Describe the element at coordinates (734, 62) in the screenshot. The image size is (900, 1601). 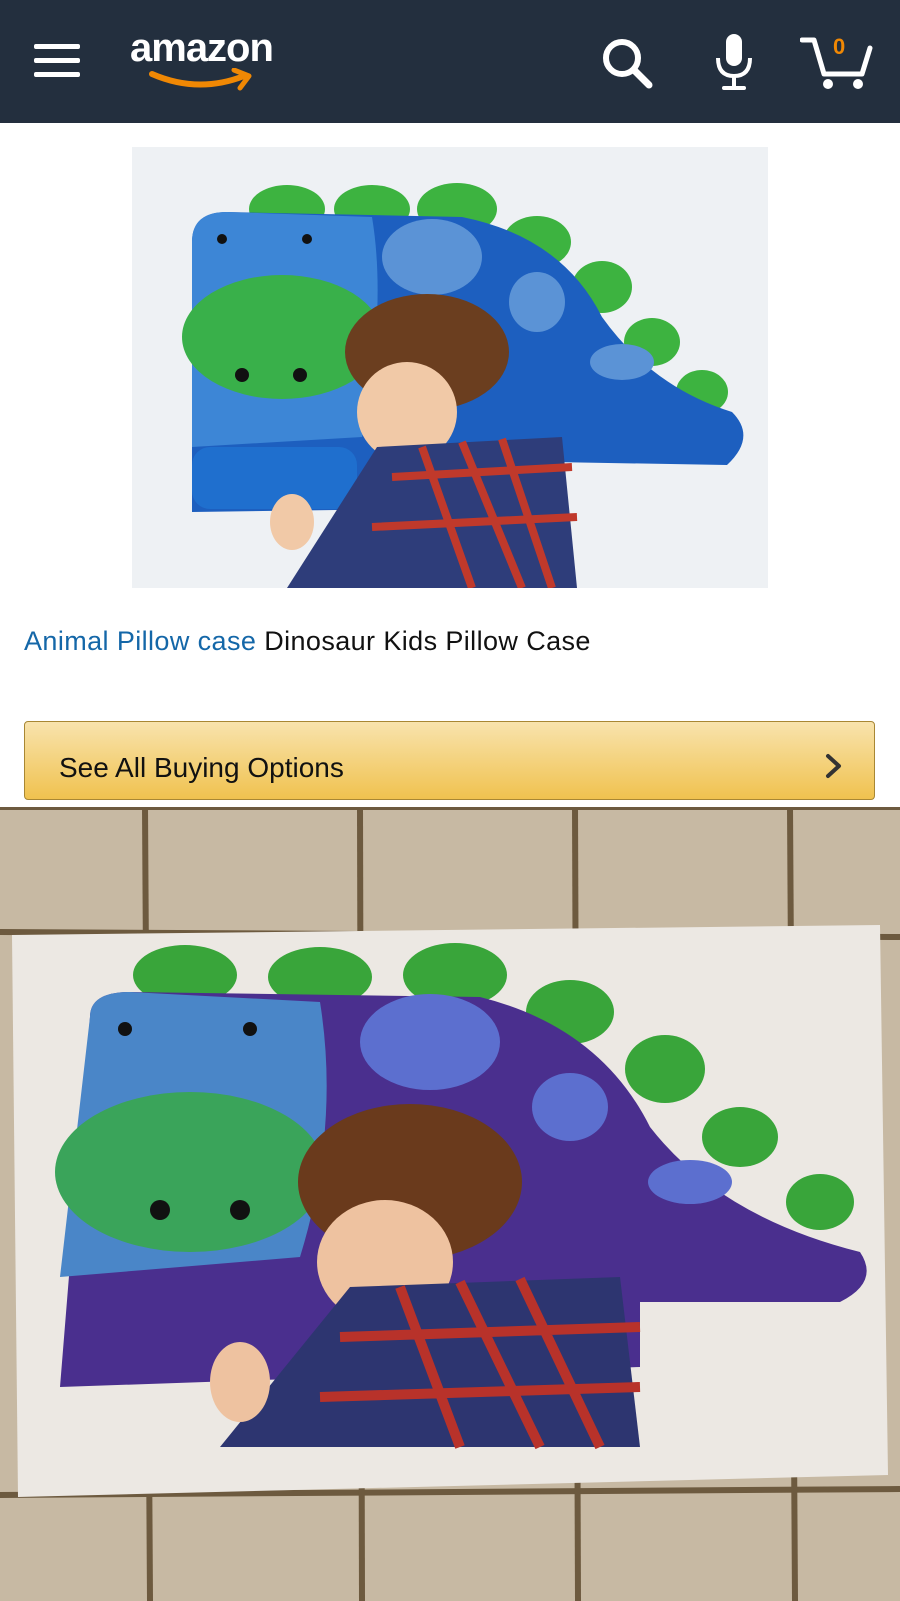
I see `microphone-icon` at that location.